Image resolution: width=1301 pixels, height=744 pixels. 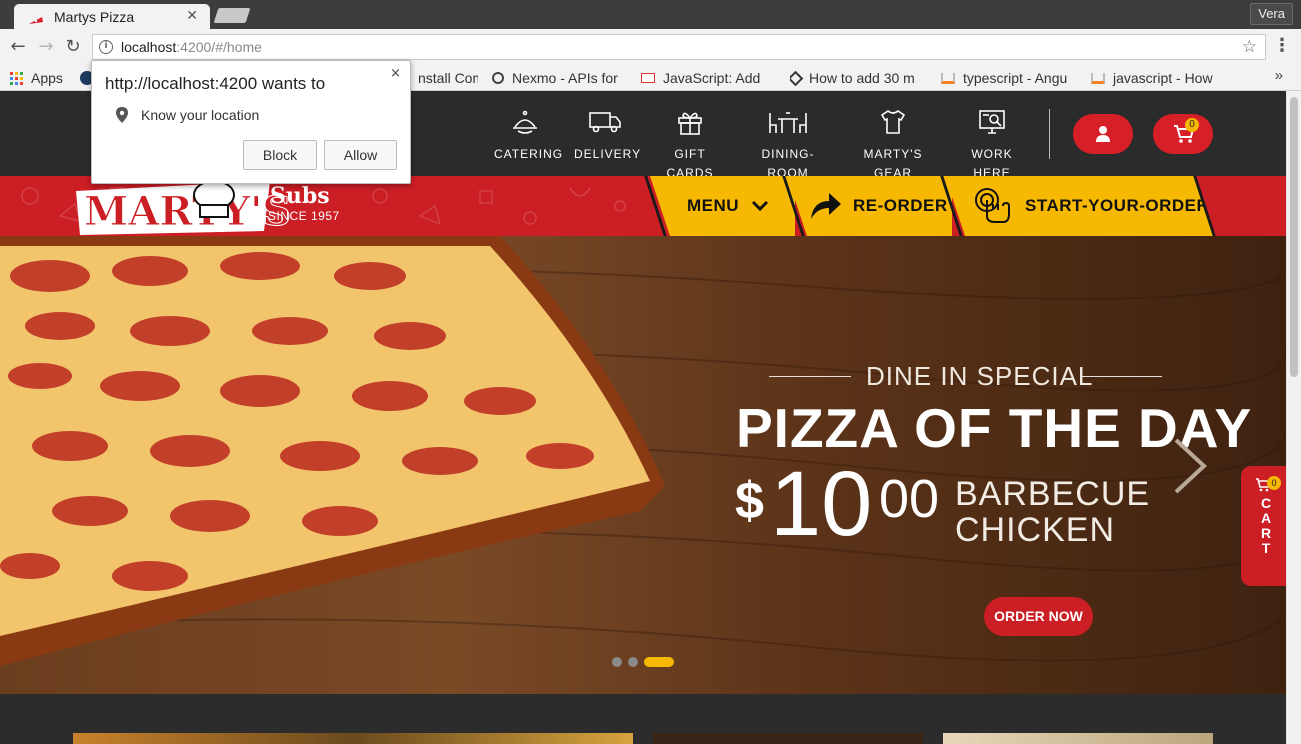 What do you see at coordinates (659, 662) in the screenshot?
I see `slider-dot-active` at bounding box center [659, 662].